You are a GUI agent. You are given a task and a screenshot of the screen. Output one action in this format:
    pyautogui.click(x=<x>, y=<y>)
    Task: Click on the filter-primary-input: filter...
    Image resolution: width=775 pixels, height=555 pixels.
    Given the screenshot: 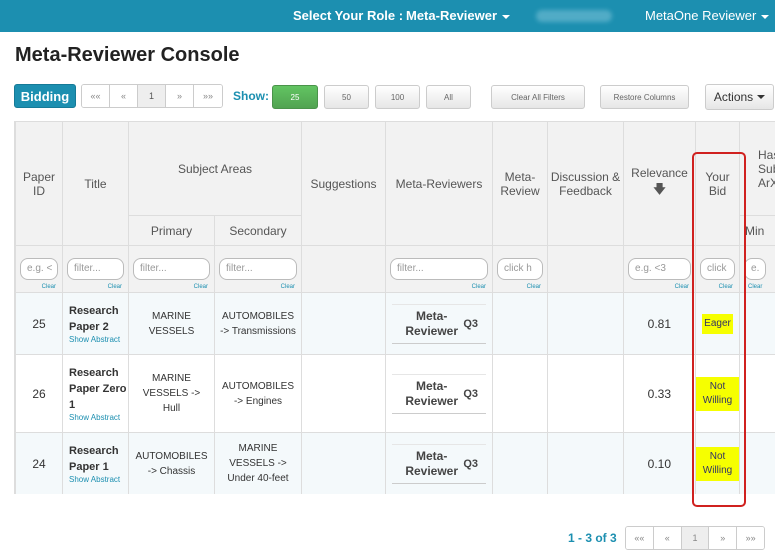 What is the action you would take?
    pyautogui.click(x=171, y=269)
    